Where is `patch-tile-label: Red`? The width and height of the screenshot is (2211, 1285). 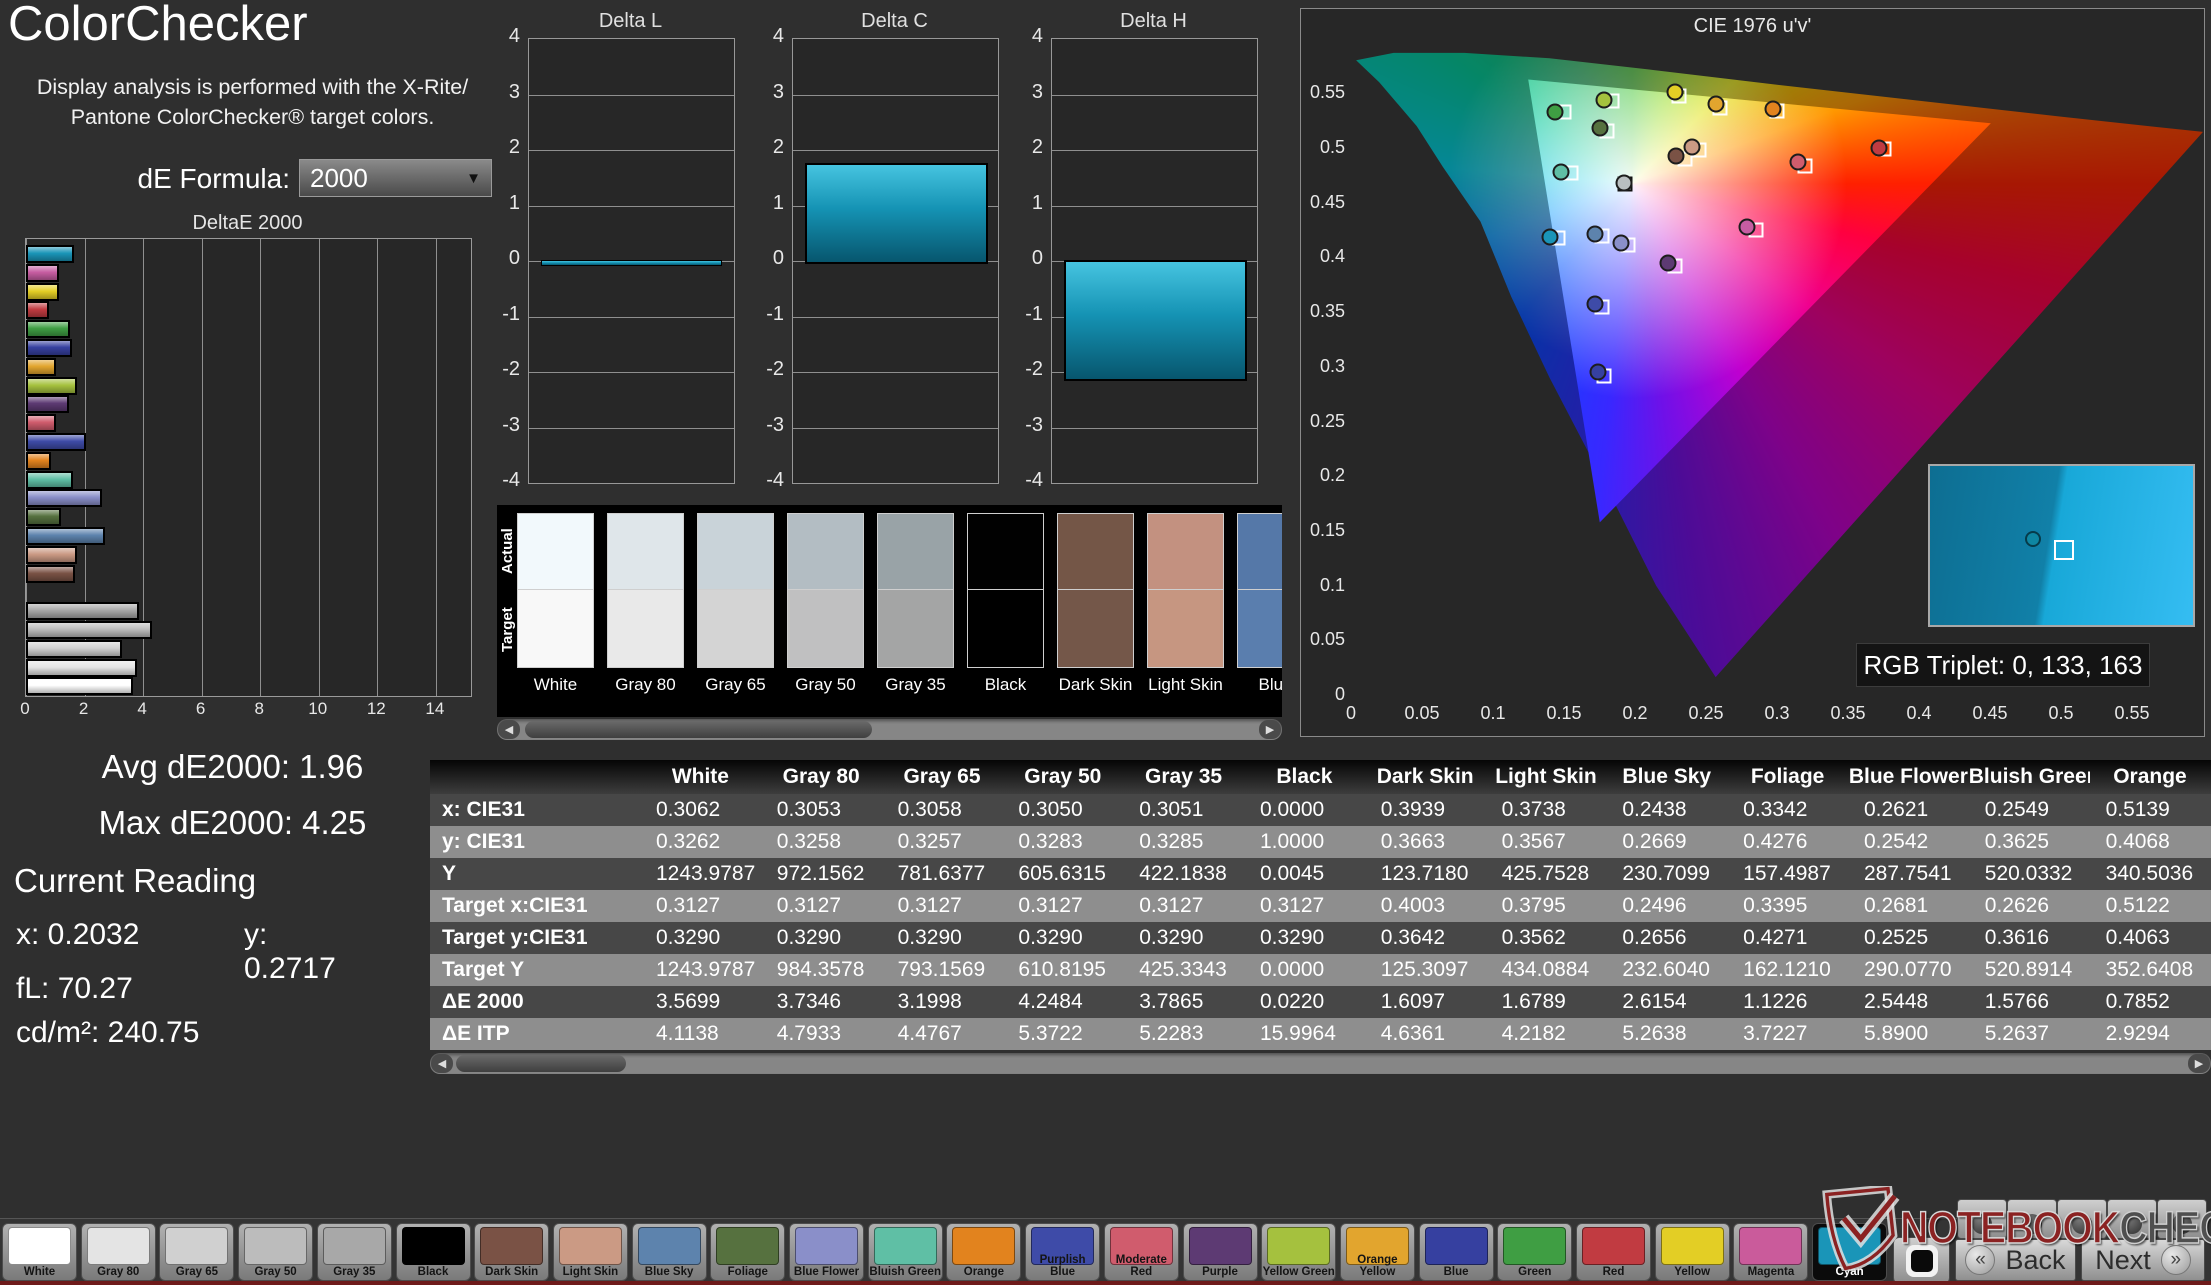 patch-tile-label: Red is located at coordinates (1613, 1272).